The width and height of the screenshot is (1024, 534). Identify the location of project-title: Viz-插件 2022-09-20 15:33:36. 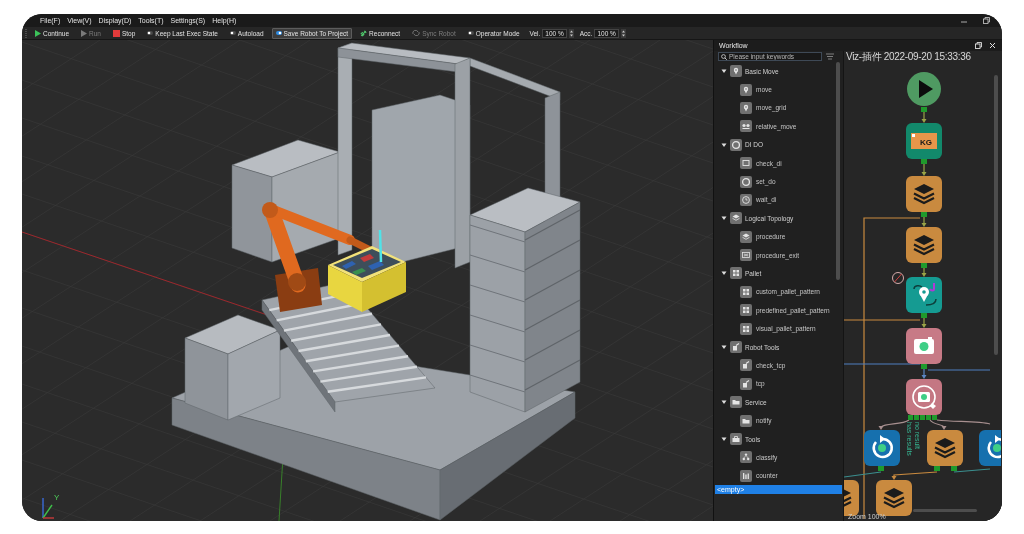
(908, 57).